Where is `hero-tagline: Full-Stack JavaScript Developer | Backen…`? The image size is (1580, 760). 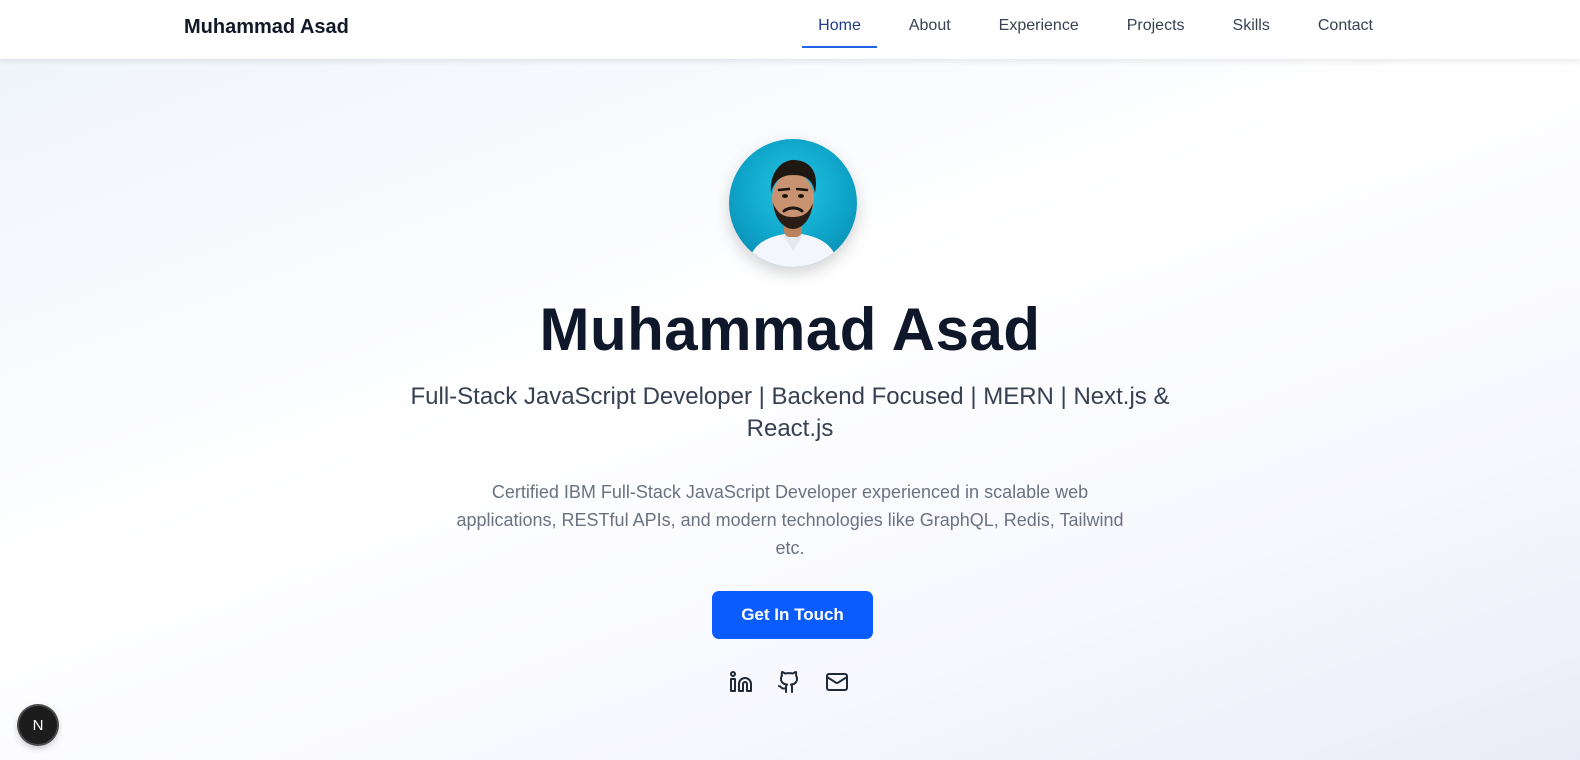 hero-tagline: Full-Stack JavaScript Developer | Backen… is located at coordinates (790, 412).